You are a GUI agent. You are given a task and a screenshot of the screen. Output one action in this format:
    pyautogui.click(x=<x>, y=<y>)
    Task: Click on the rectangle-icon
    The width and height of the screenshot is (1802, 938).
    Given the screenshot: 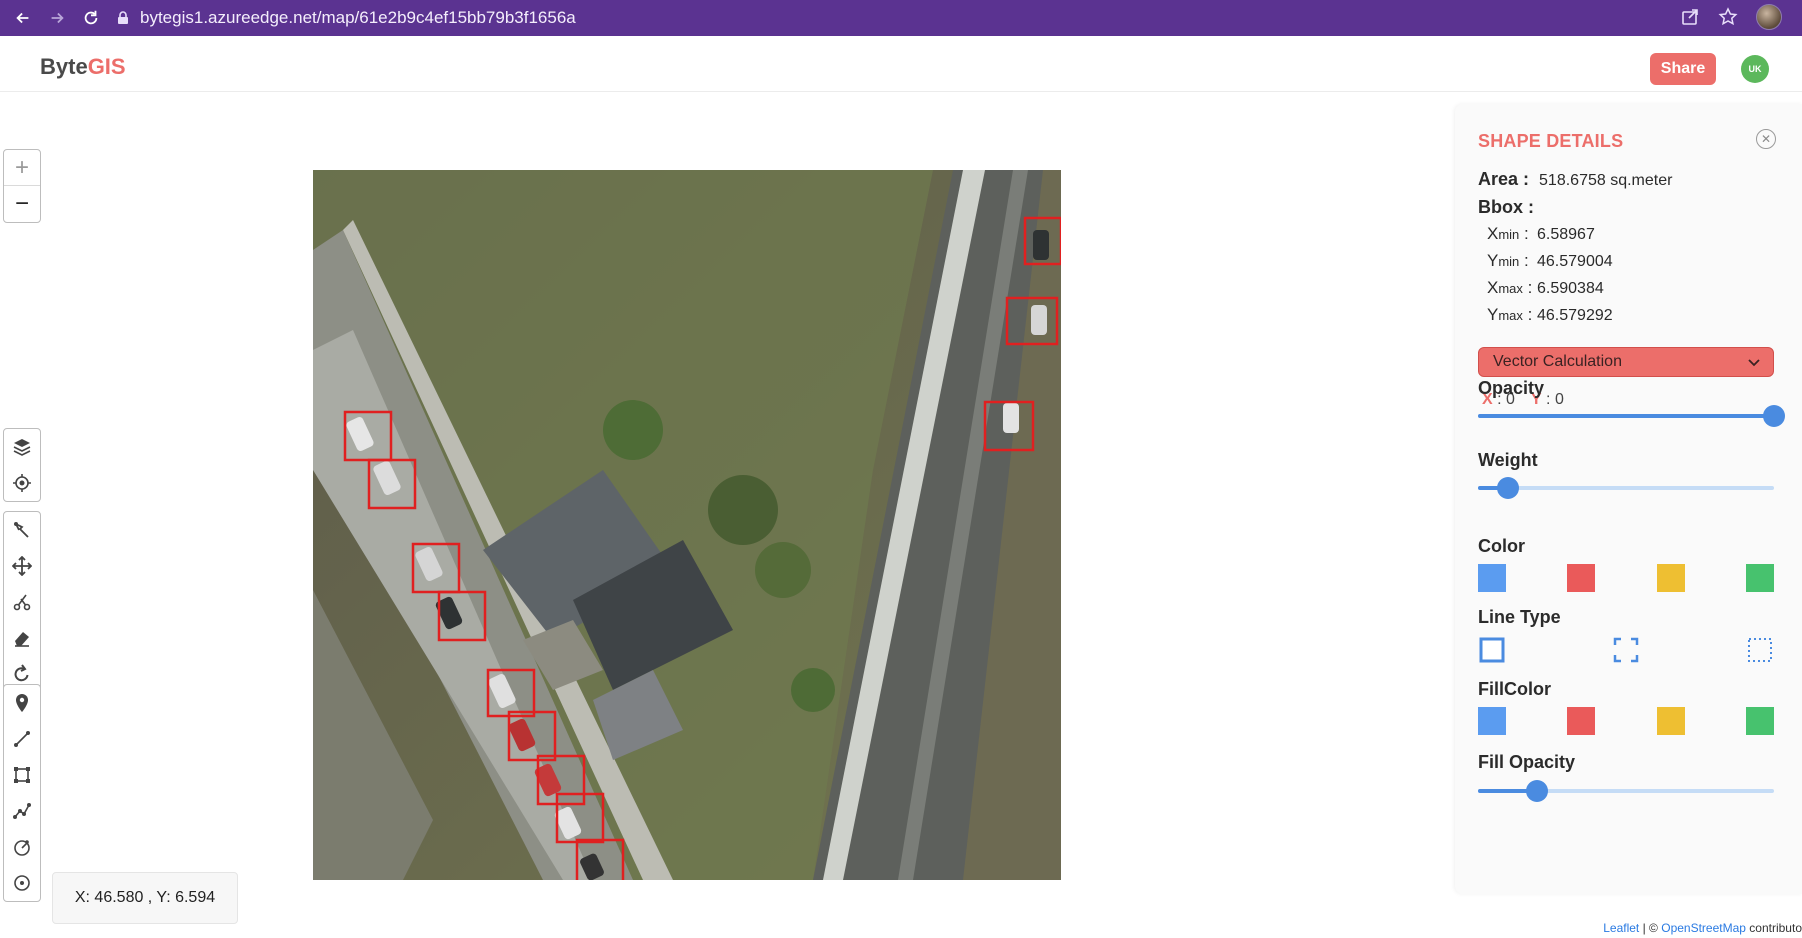 What is the action you would take?
    pyautogui.click(x=22, y=775)
    